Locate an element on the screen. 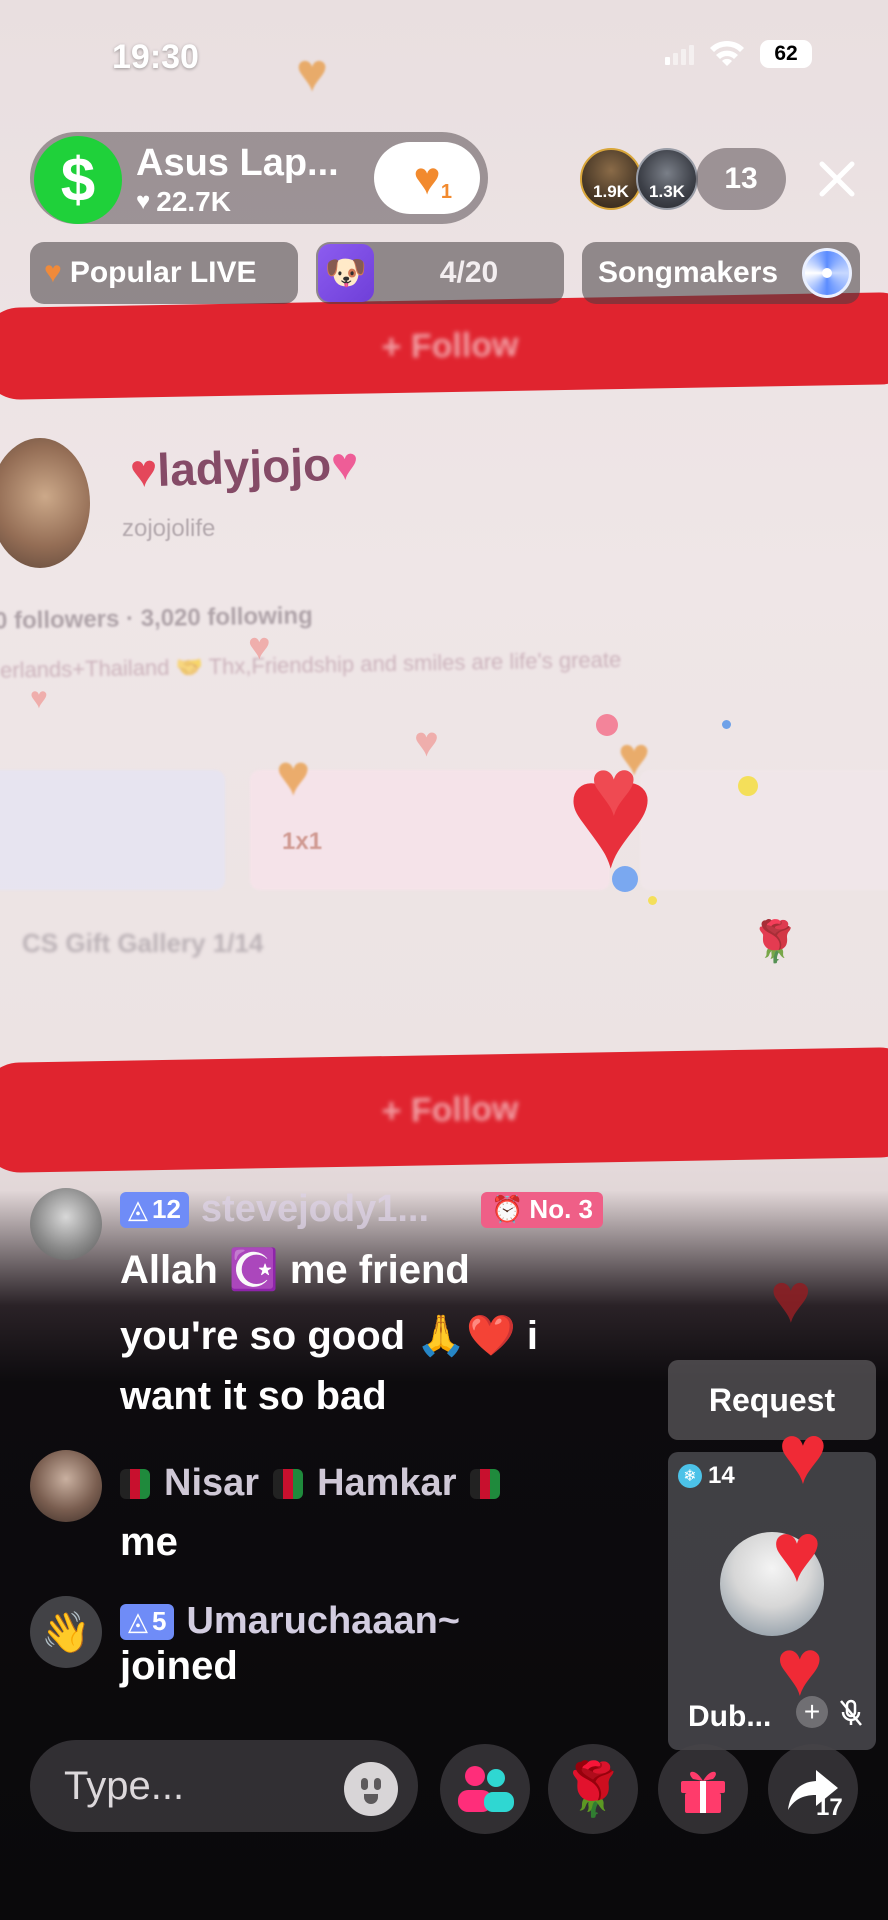  waving-hand-icon: 👋 is located at coordinates (66, 1632).